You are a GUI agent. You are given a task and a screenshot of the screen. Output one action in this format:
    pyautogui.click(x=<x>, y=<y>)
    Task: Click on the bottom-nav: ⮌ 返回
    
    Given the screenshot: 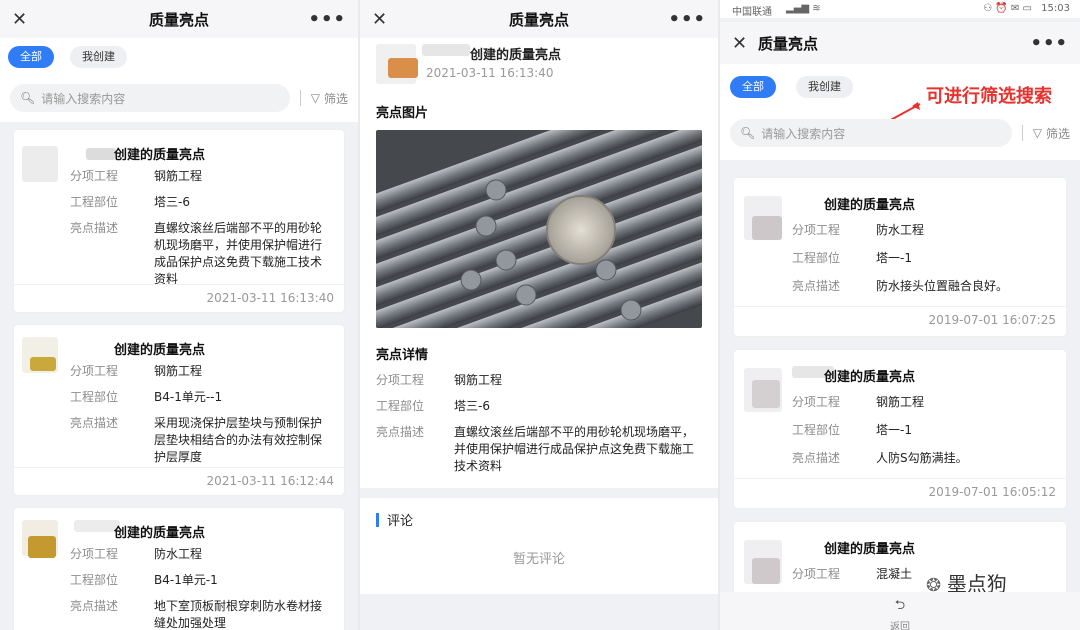 What is the action you would take?
    pyautogui.click(x=900, y=611)
    